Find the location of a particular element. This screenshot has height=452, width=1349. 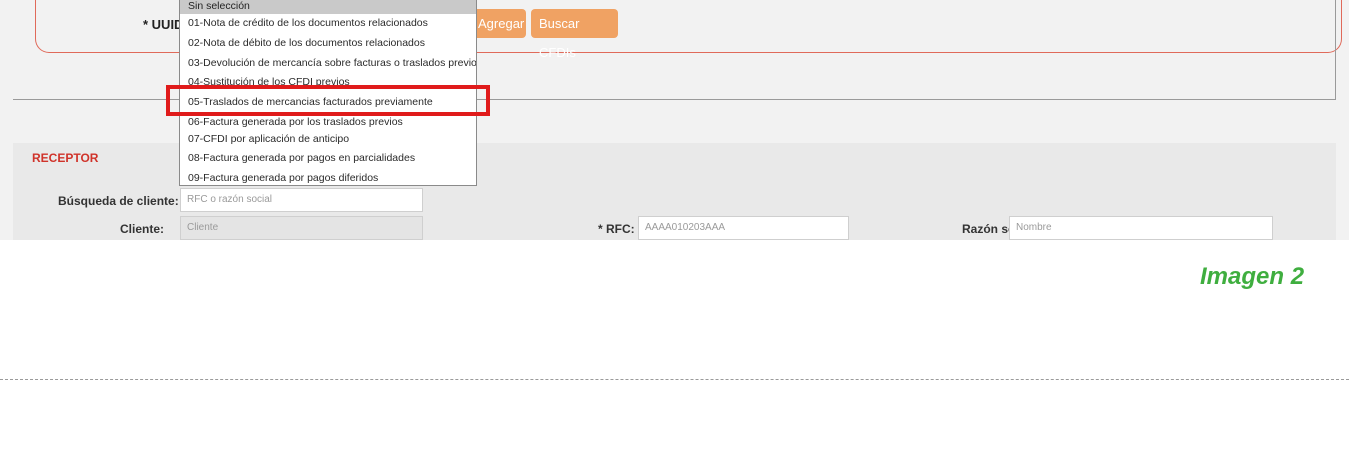

rfc-input: AAAA010203AAA is located at coordinates (743, 228).